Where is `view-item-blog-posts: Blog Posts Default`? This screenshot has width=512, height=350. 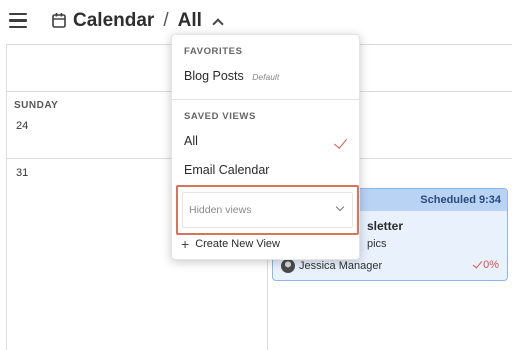 view-item-blog-posts: Blog Posts Default is located at coordinates (231, 76).